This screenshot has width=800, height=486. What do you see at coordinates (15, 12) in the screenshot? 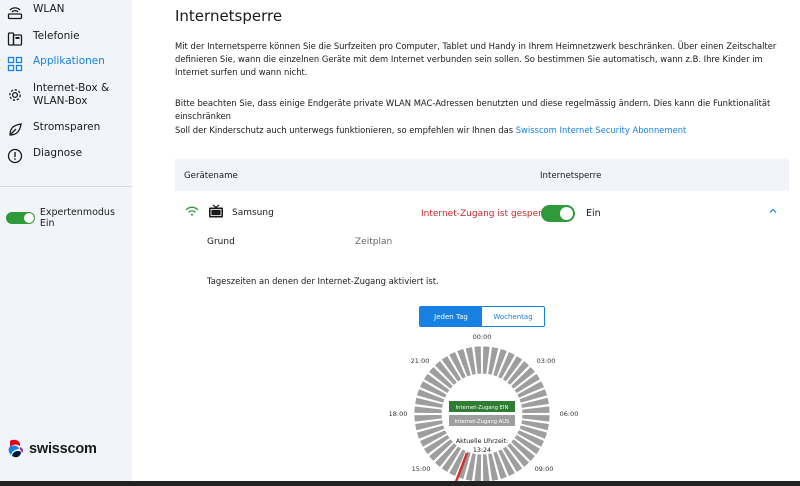
I see `router-icon` at bounding box center [15, 12].